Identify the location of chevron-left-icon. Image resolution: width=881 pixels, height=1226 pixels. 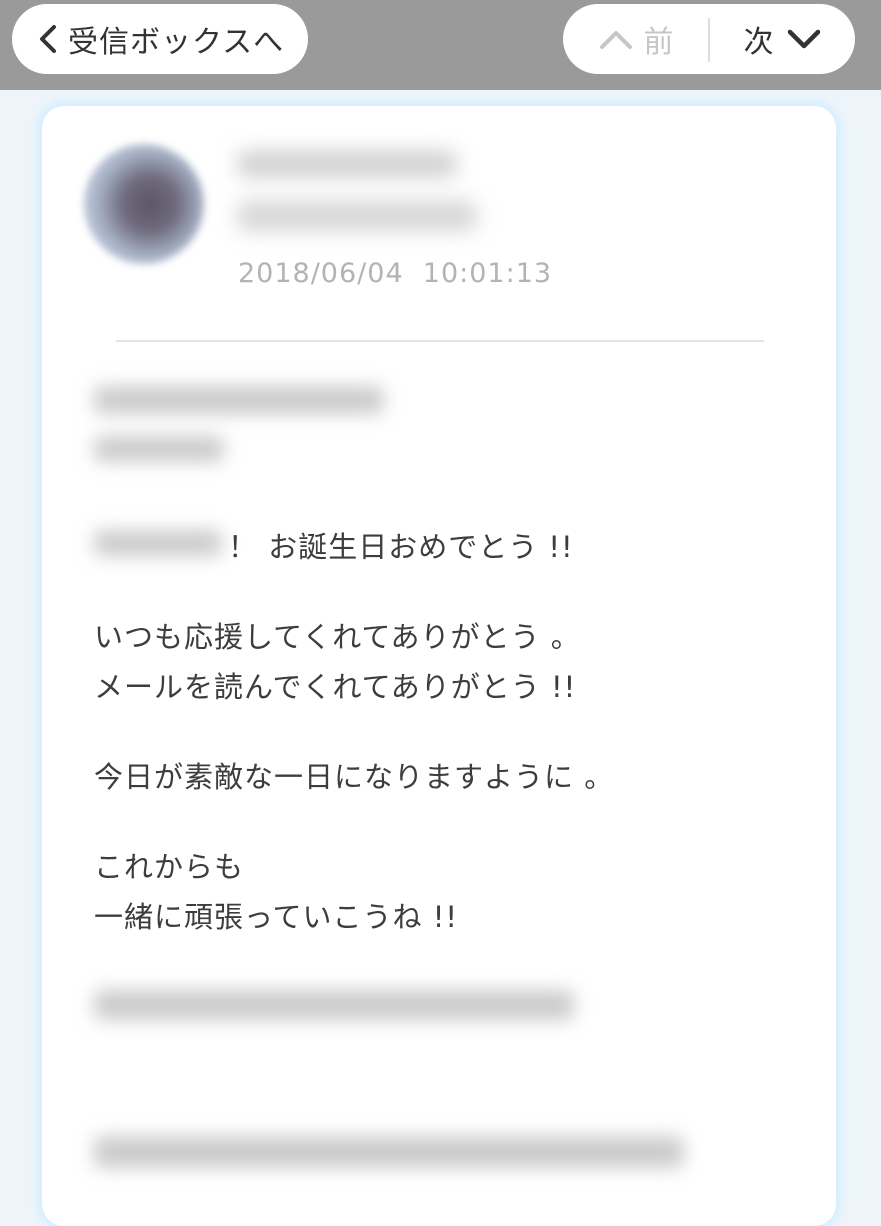
(48, 39).